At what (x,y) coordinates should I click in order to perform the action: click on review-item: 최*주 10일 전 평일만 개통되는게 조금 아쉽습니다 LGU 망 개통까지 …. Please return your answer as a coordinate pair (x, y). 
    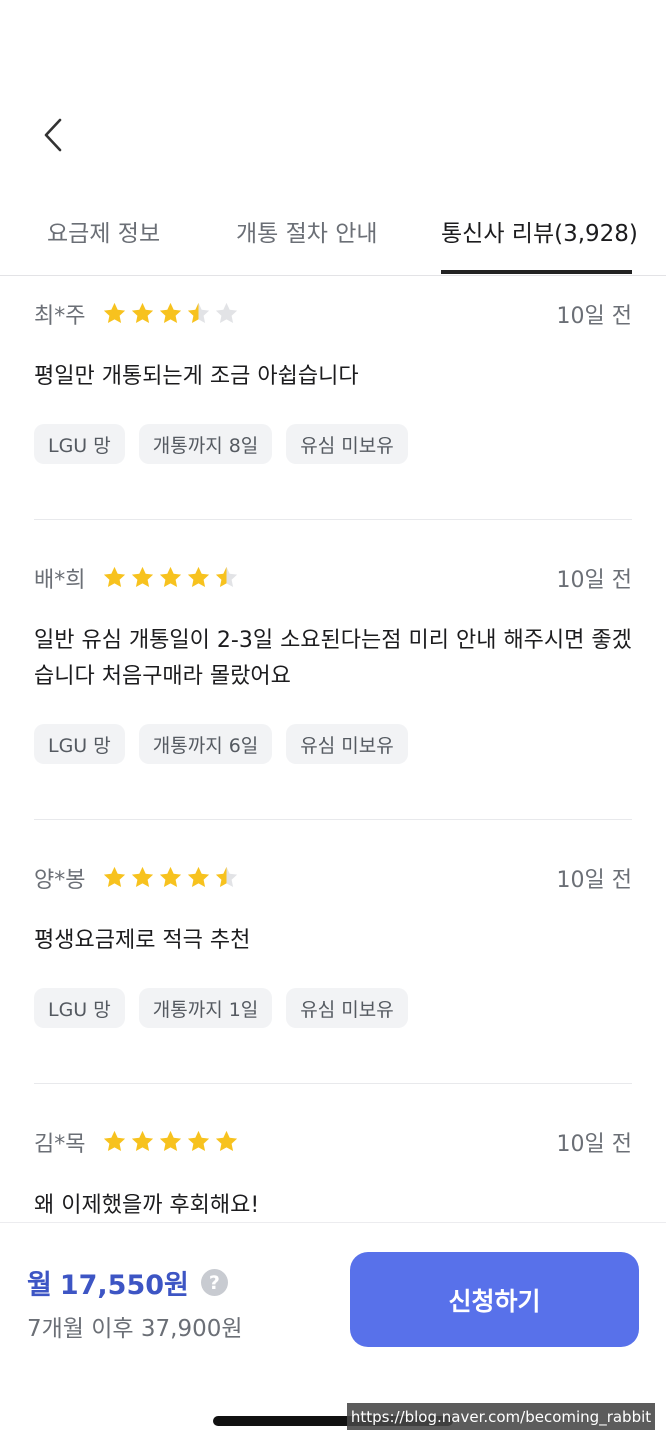
    Looking at the image, I should click on (333, 381).